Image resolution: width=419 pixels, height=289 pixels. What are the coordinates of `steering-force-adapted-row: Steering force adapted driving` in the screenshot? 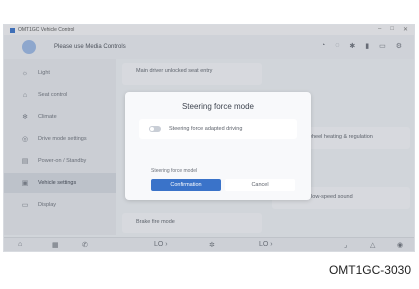 It's located at (218, 129).